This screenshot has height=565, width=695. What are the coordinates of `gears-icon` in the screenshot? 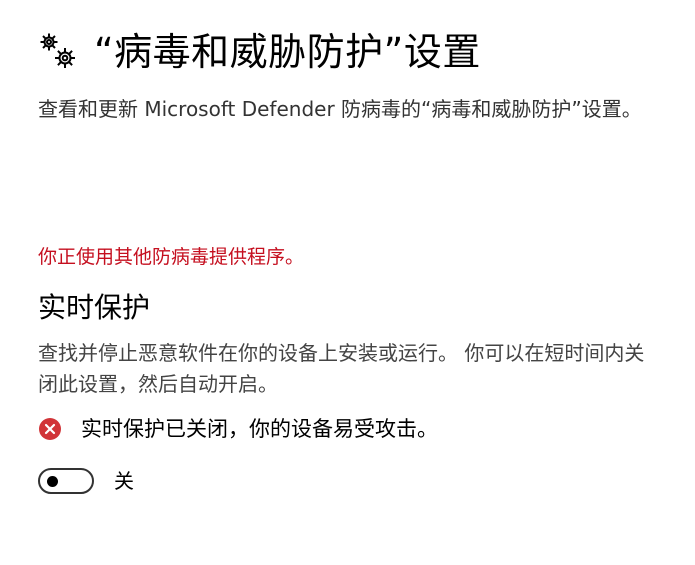 It's located at (59, 52).